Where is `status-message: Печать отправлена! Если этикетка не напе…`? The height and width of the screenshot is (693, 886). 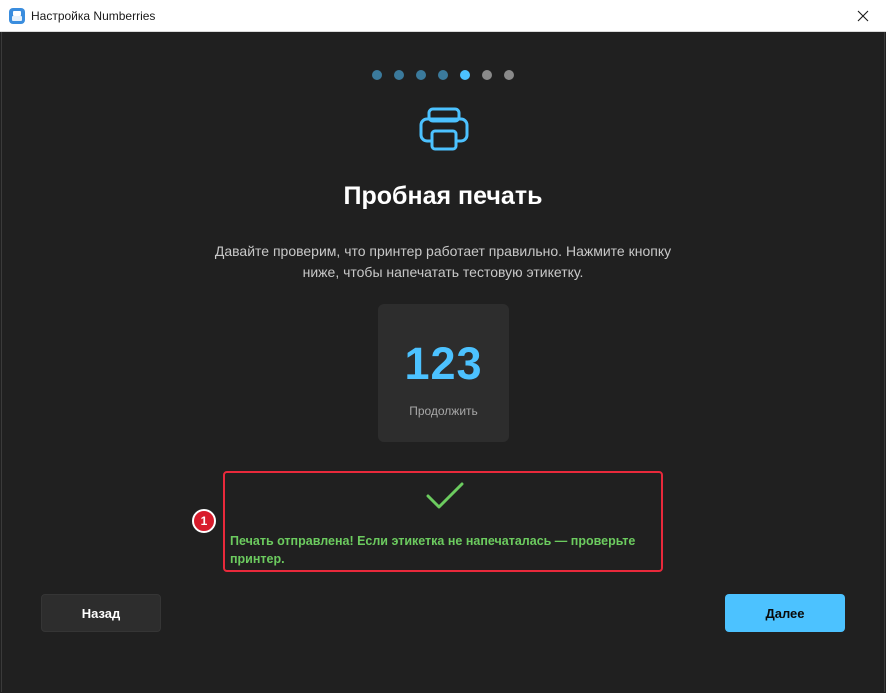 status-message: Печать отправлена! Если этикетка не напе… is located at coordinates (433, 550).